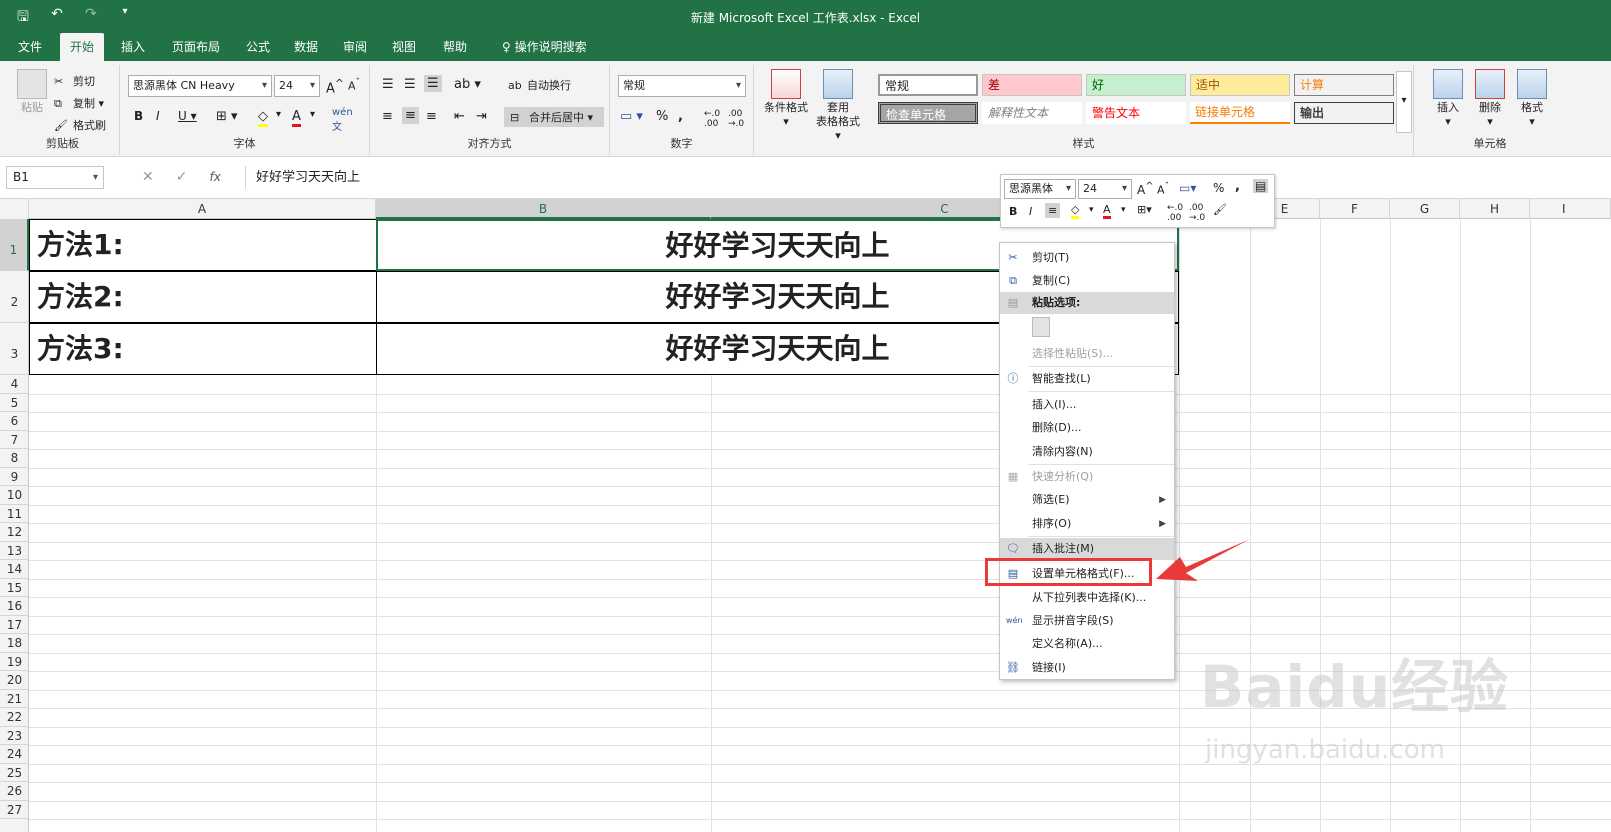 The image size is (1611, 832). What do you see at coordinates (1144, 209) in the screenshot?
I see `mini-borders-icon: ⊞▾` at bounding box center [1144, 209].